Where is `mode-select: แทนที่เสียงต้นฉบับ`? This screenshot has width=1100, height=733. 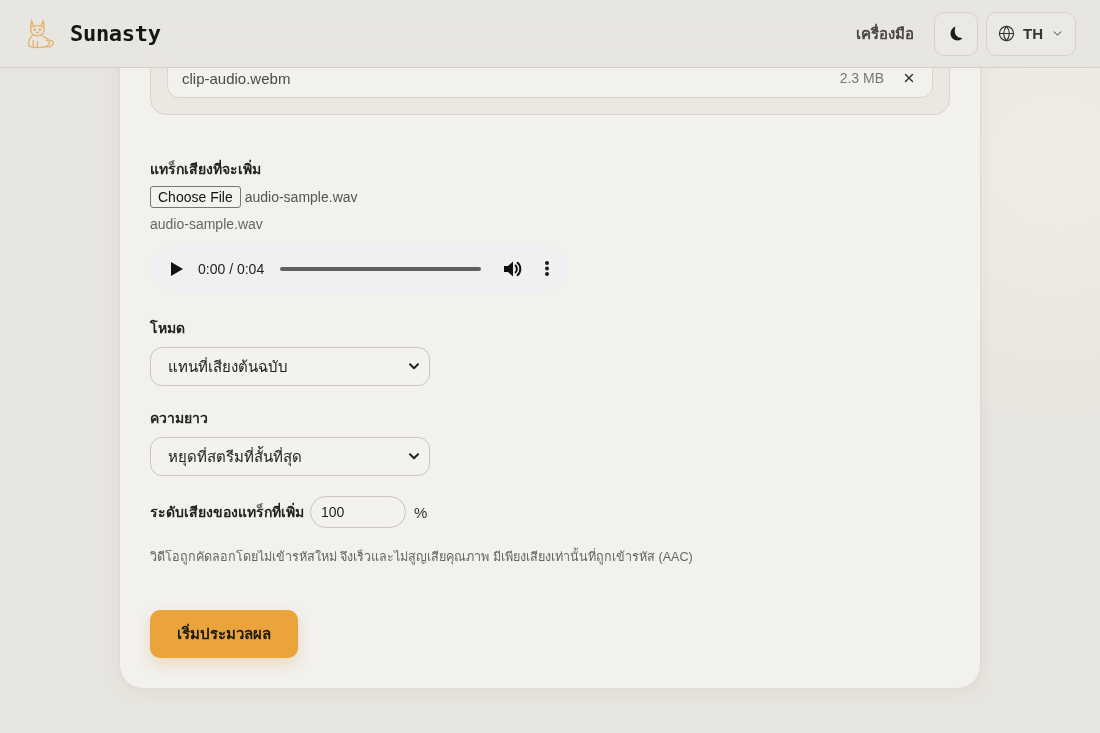 mode-select: แทนที่เสียงต้นฉบับ is located at coordinates (290, 366).